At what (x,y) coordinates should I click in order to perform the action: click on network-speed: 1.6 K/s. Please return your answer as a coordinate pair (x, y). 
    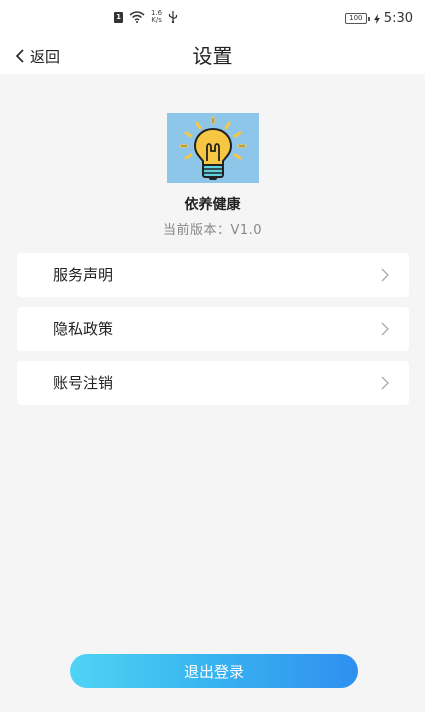
    Looking at the image, I should click on (156, 17).